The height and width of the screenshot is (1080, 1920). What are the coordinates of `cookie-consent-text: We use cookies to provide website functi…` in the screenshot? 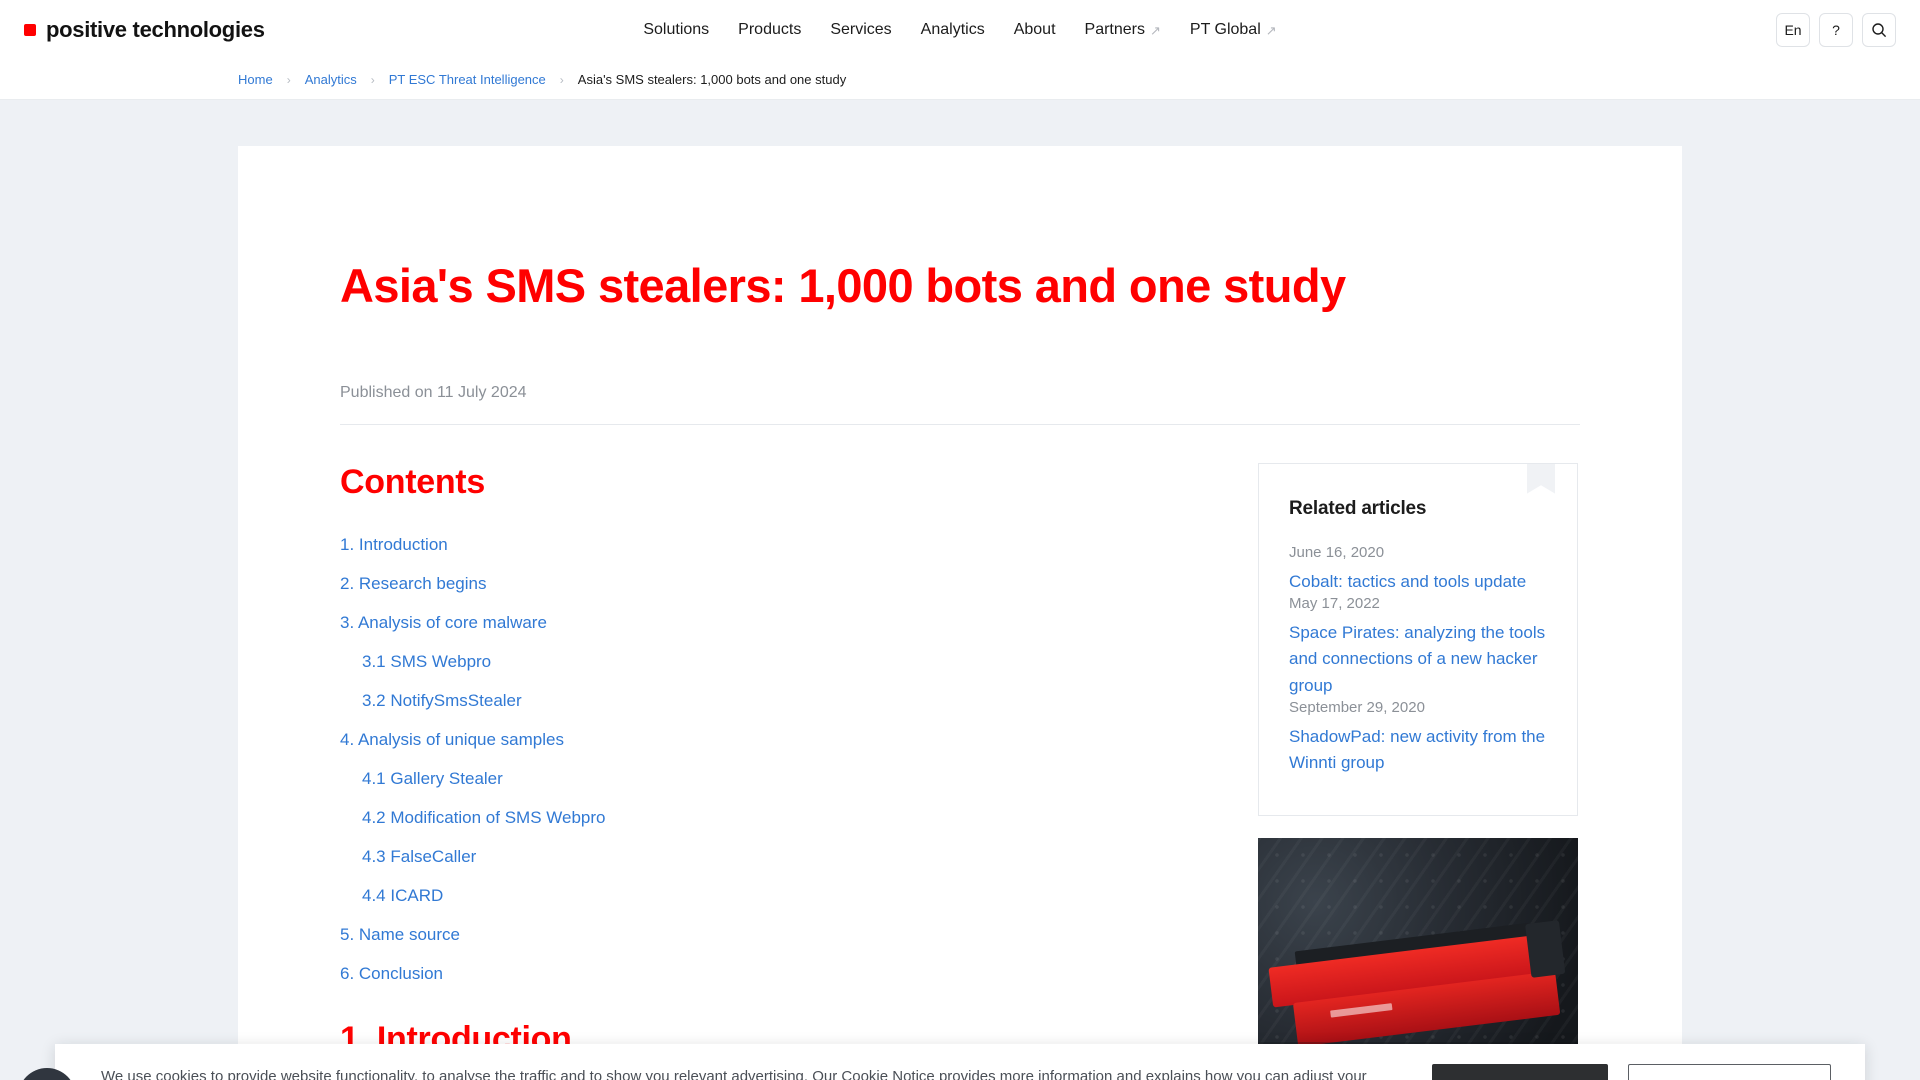 It's located at (749, 1073).